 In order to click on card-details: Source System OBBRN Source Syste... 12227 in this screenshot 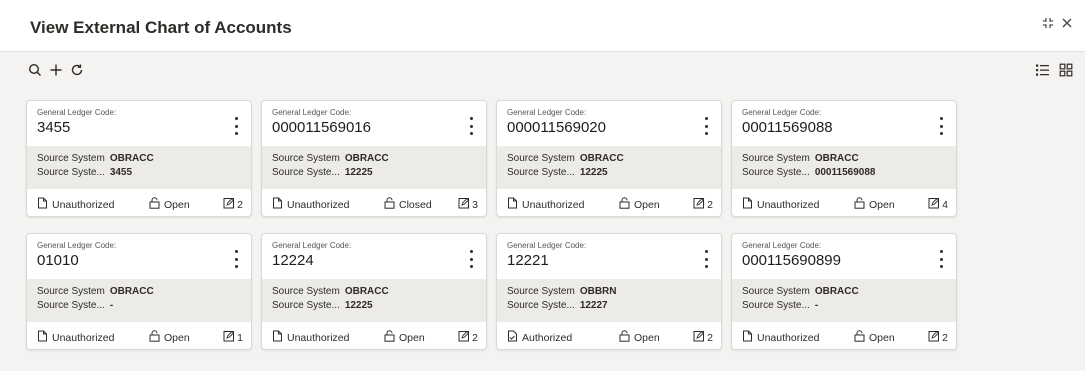, I will do `click(609, 300)`.